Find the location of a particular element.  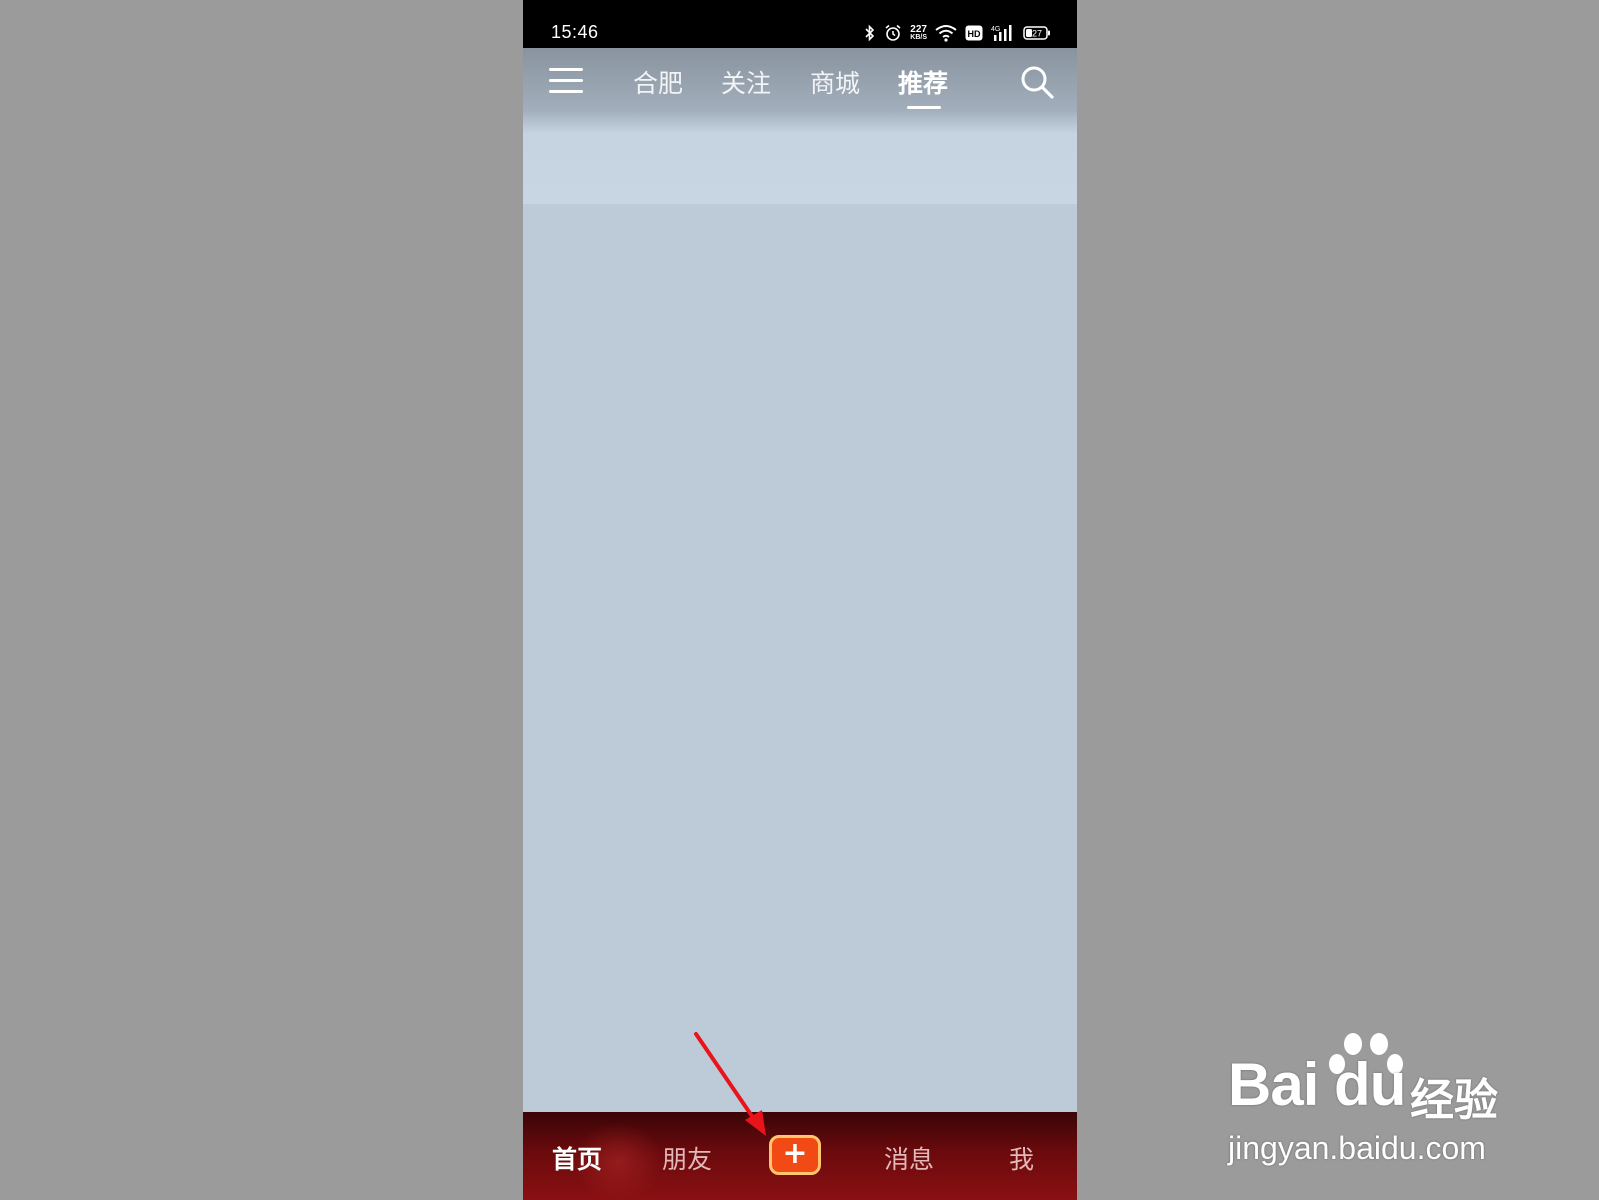

battery-icon: 27 is located at coordinates (1036, 33).